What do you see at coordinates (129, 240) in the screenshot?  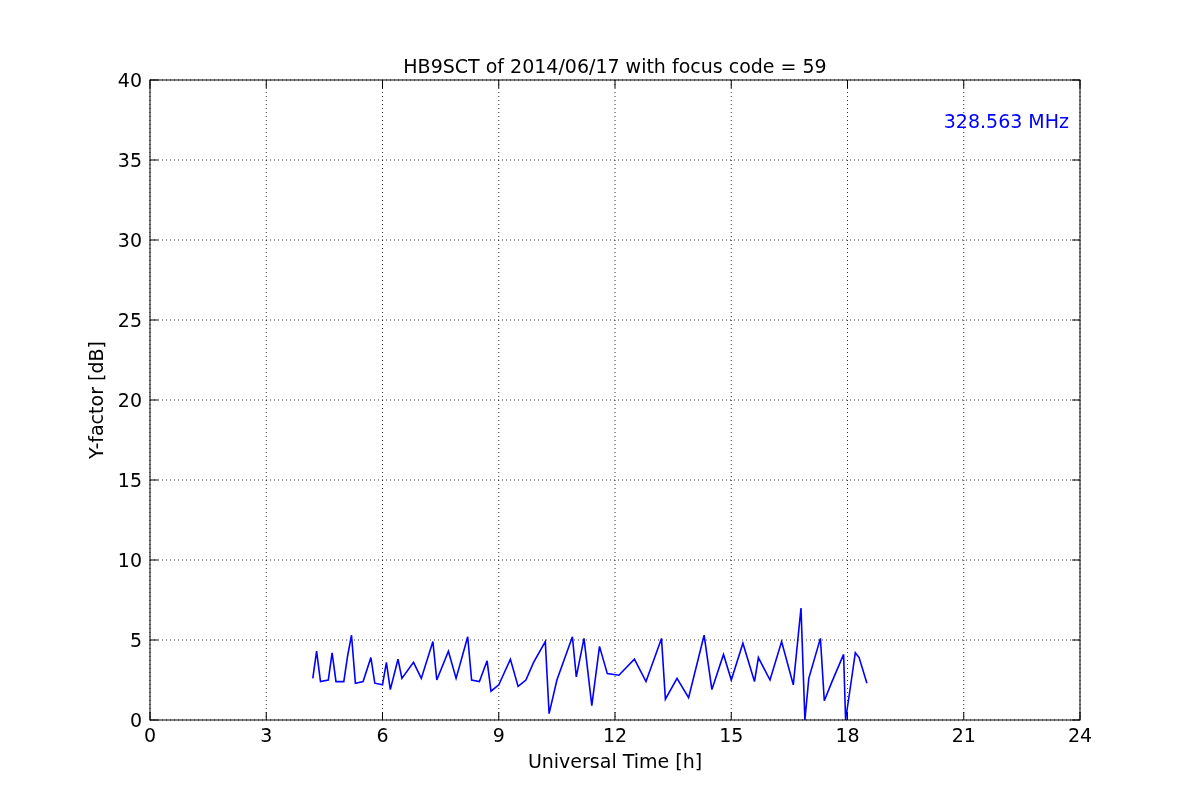 I see `tick-label: 30` at bounding box center [129, 240].